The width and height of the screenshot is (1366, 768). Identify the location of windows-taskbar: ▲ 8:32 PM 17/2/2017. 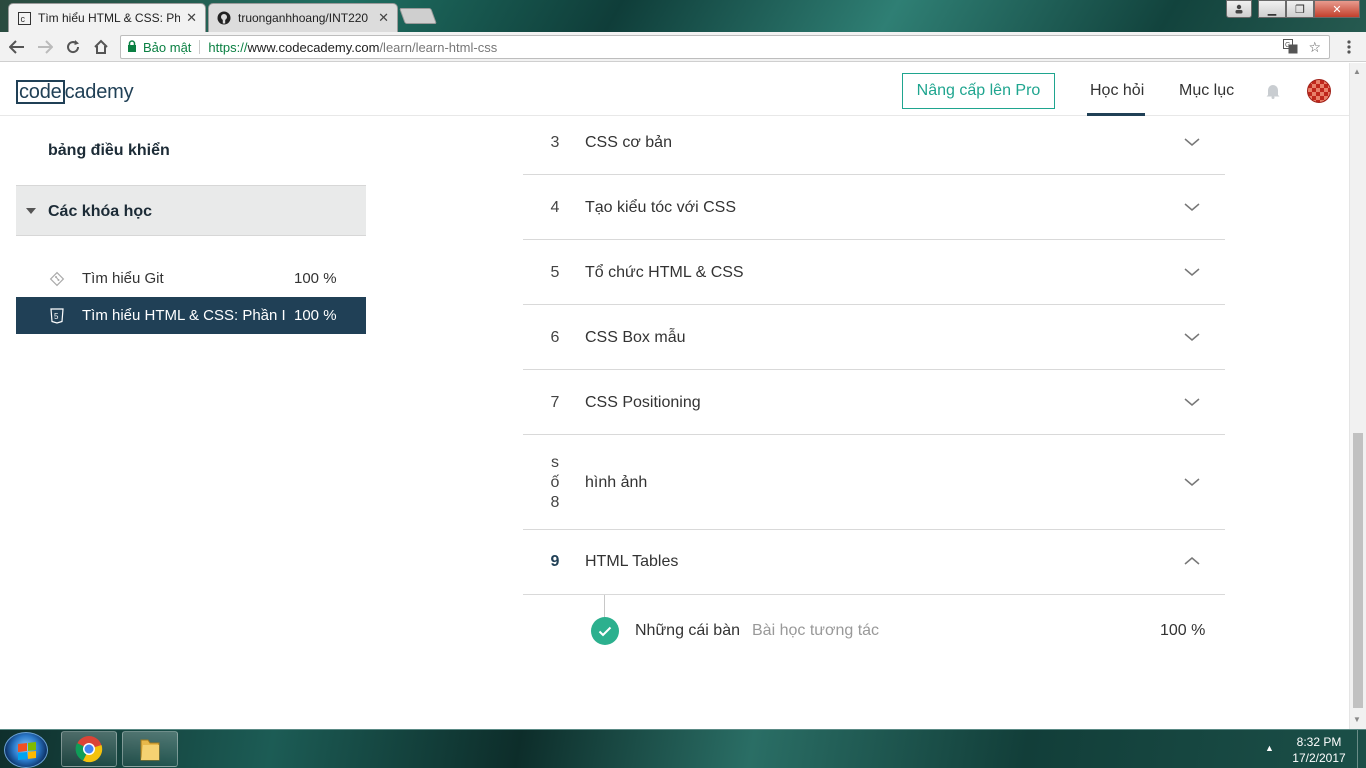
(683, 748).